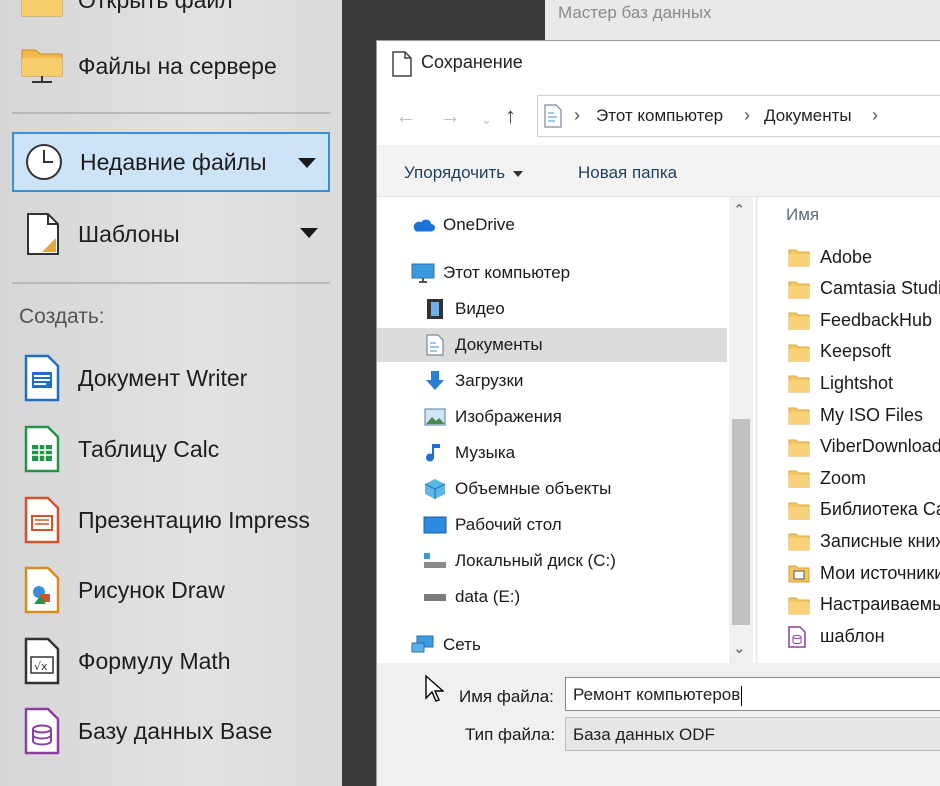  Describe the element at coordinates (552, 645) in the screenshot. I see `nav-item-network: Сеть` at that location.